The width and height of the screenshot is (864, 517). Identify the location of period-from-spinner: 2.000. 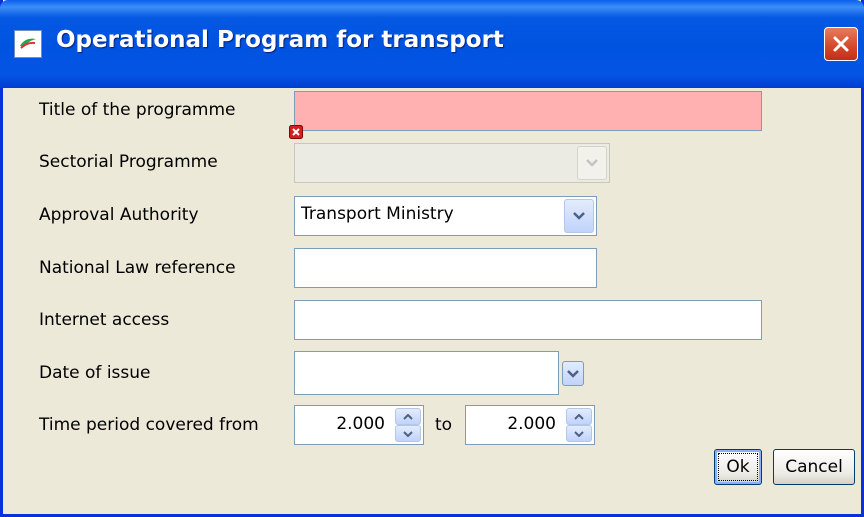
(359, 425).